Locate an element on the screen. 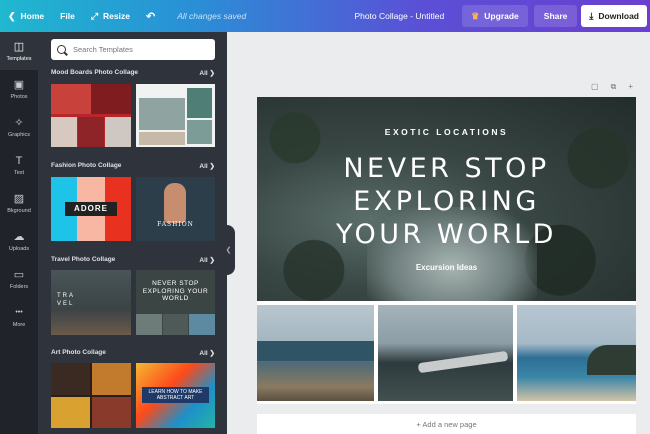 The image size is (650, 434). hero-title-line: EXPLORING is located at coordinates (446, 201).